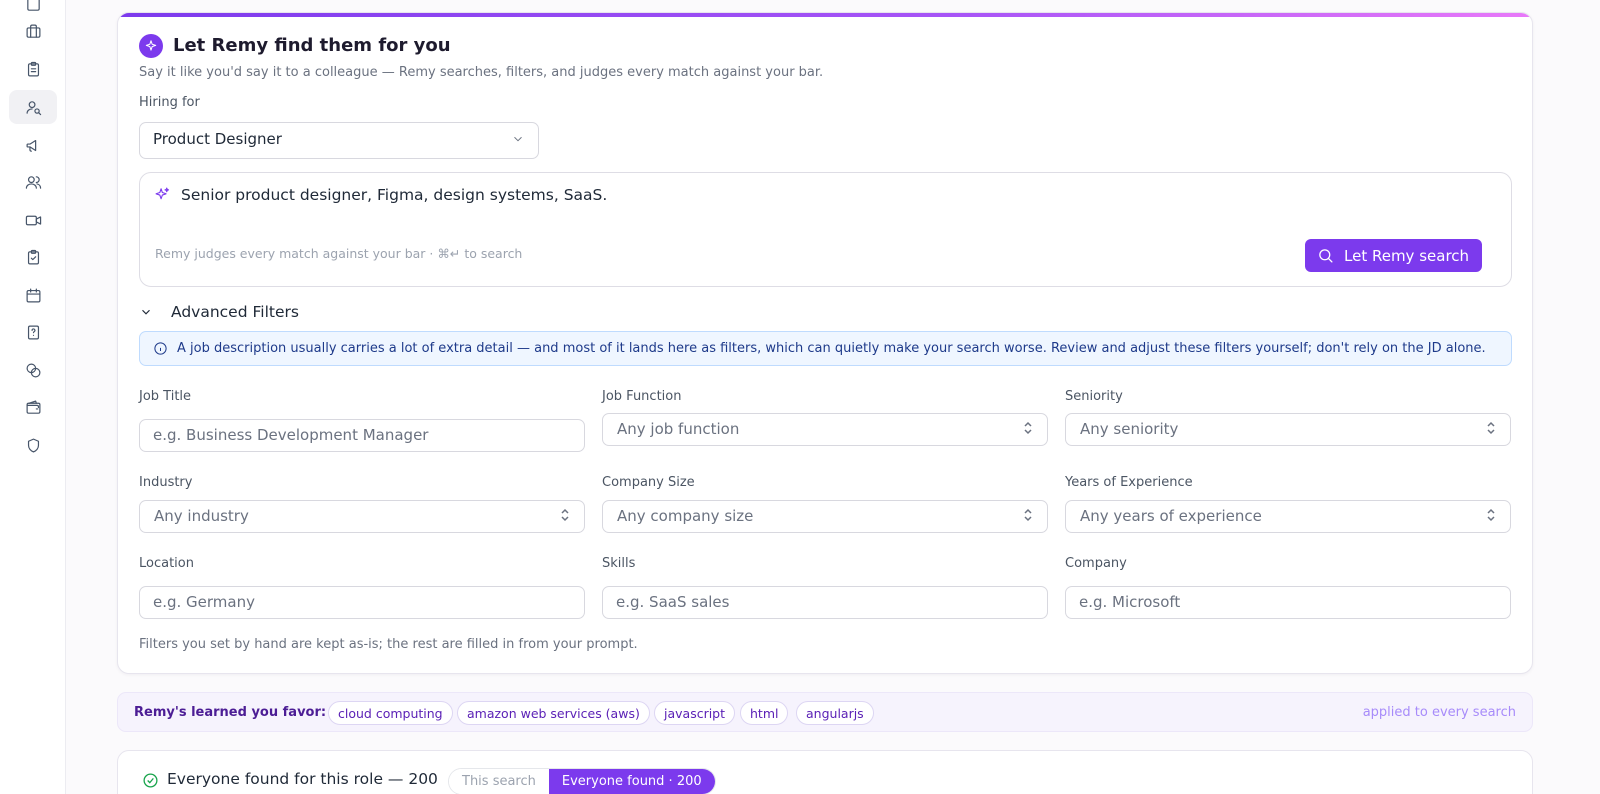 The width and height of the screenshot is (1600, 794). What do you see at coordinates (362, 516) in the screenshot?
I see `industry-select: Any industry` at bounding box center [362, 516].